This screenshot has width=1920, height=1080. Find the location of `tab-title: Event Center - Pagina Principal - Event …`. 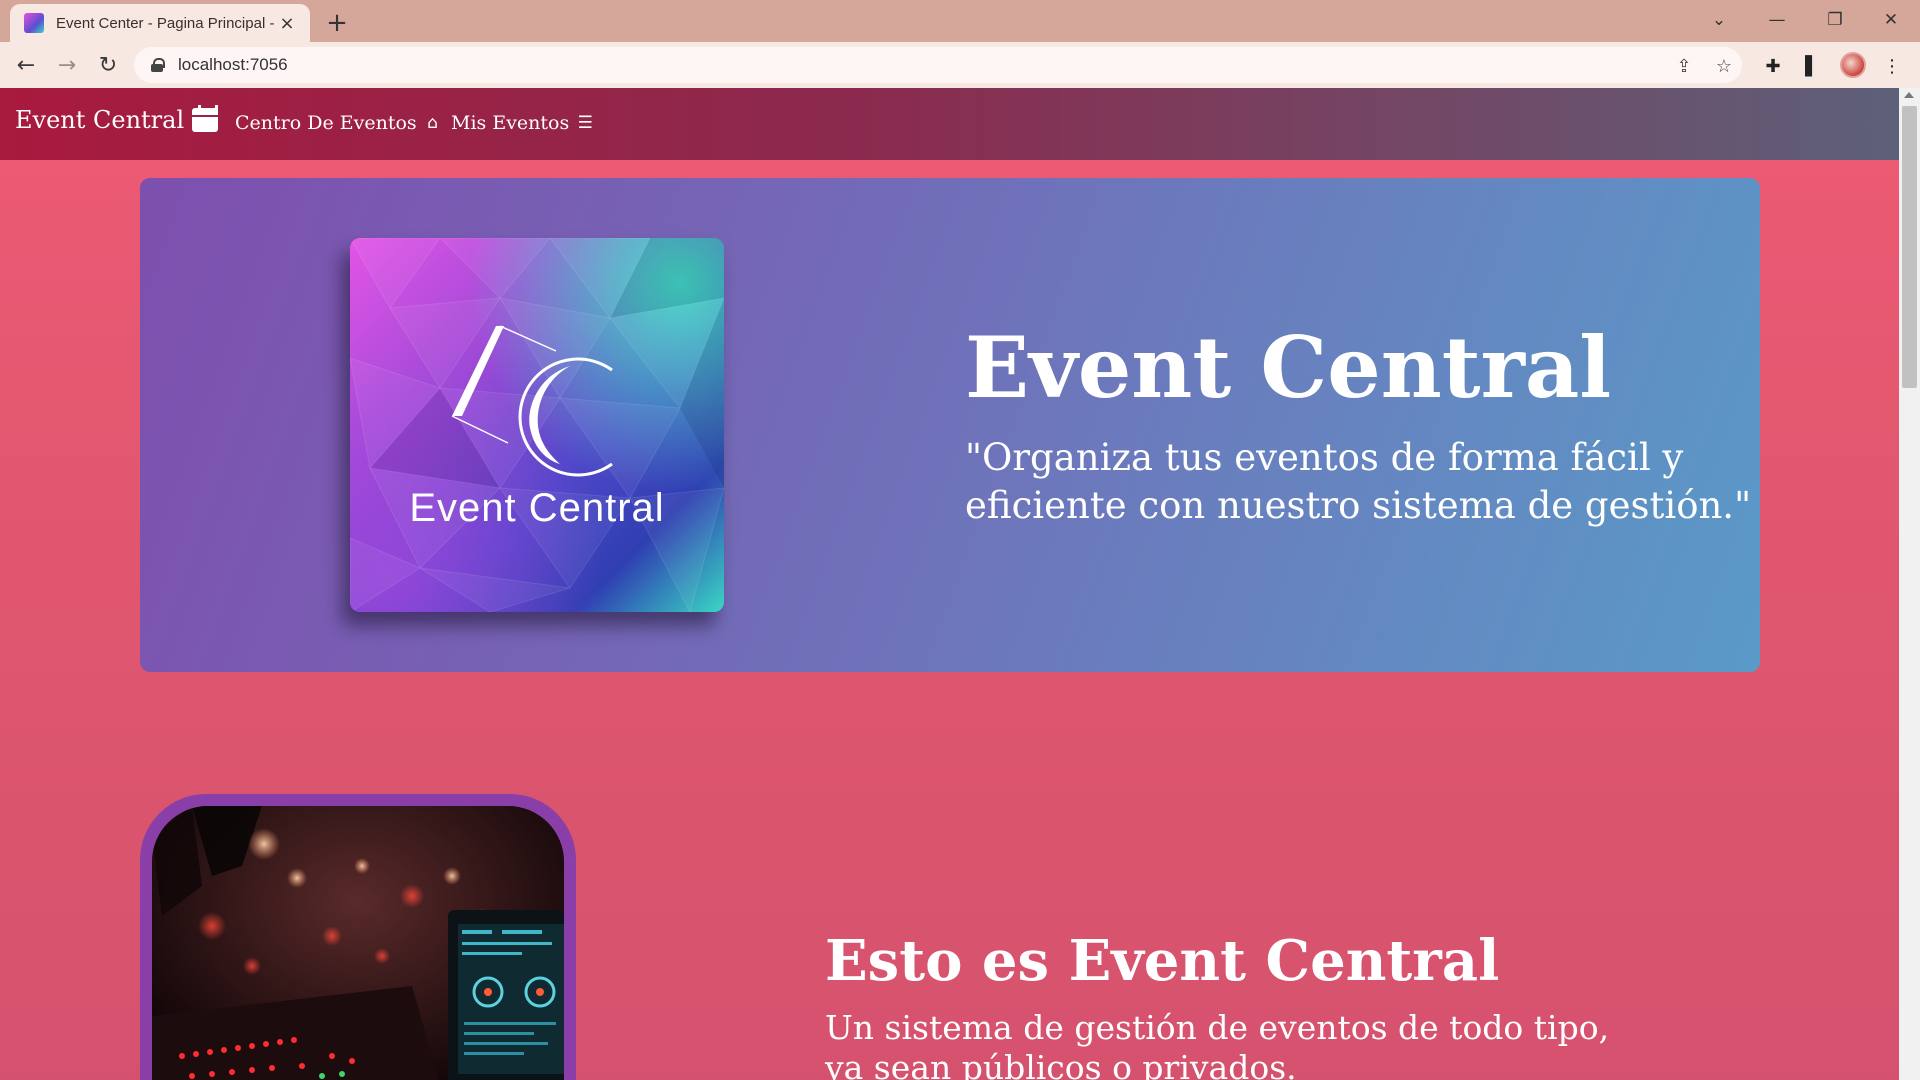

tab-title: Event Center - Pagina Principal - Event … is located at coordinates (166, 23).